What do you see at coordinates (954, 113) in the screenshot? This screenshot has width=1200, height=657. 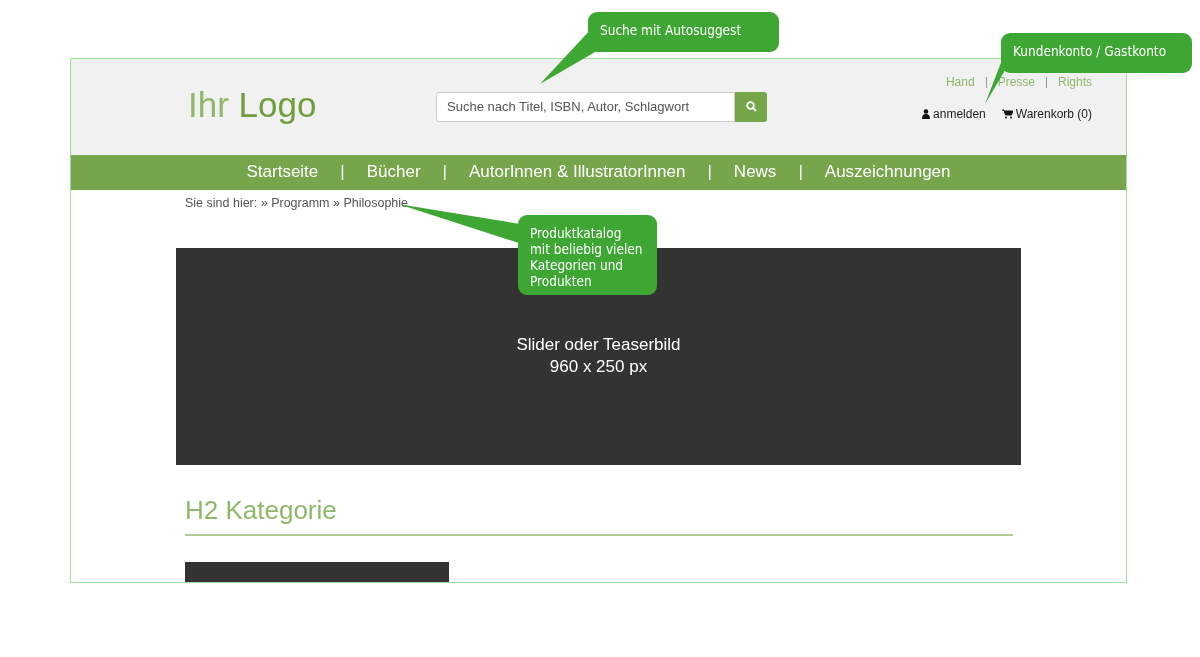 I see `login-link: anmelden` at bounding box center [954, 113].